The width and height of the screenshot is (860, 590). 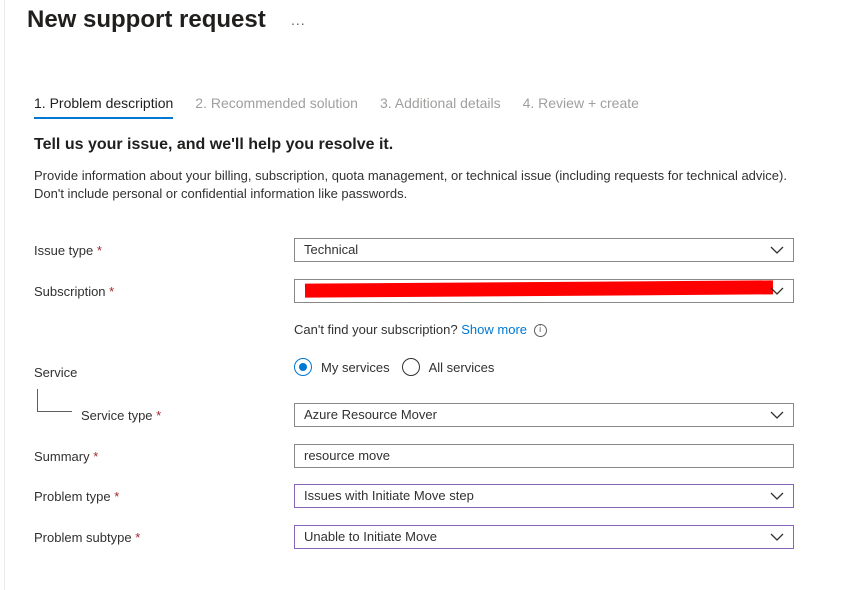 What do you see at coordinates (440, 107) in the screenshot?
I see `tab-additional-details: 3. Additional details` at bounding box center [440, 107].